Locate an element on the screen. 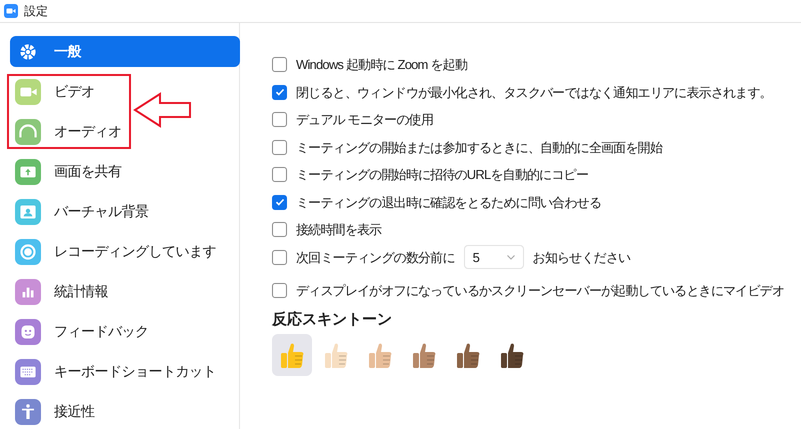 This screenshot has width=801, height=429. keyboard-icon is located at coordinates (28, 371).